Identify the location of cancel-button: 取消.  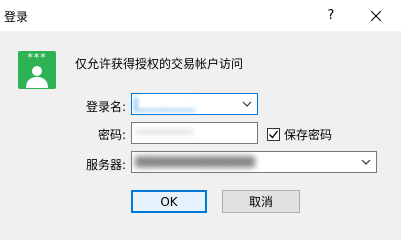
(261, 201).